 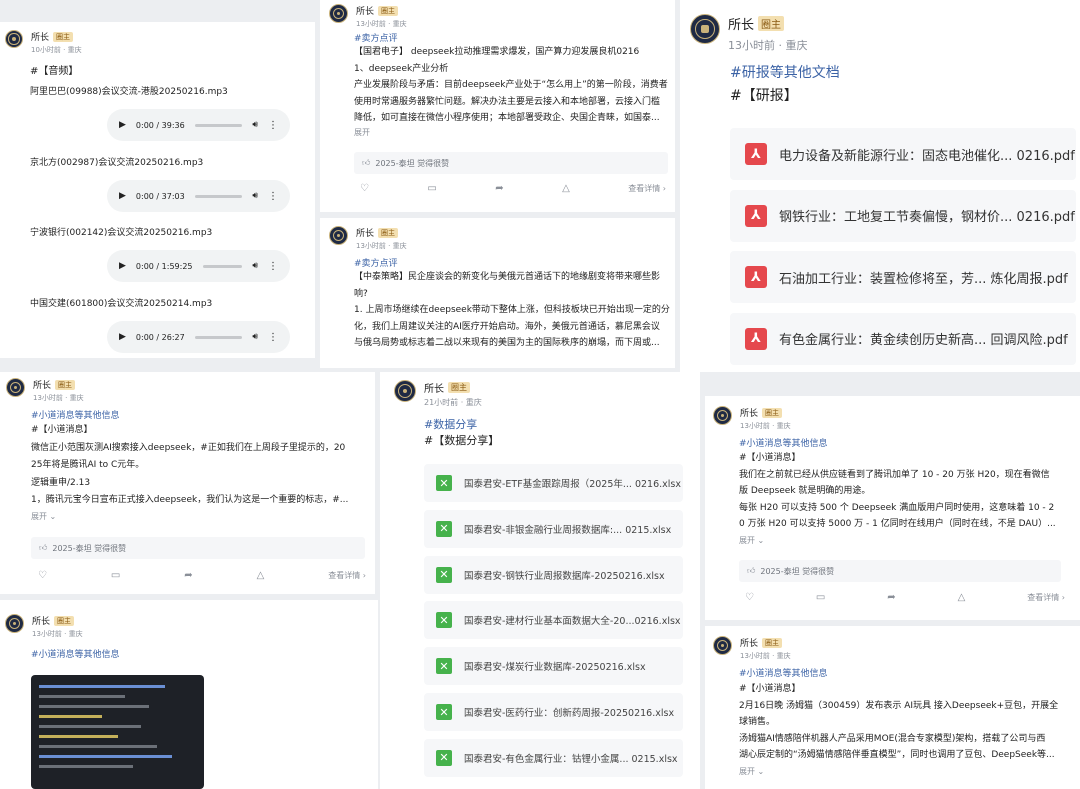 I want to click on attachment-name: 国泰君安-非银金融行业周报数据库:... 0215.xlsx, so click(x=568, y=530).